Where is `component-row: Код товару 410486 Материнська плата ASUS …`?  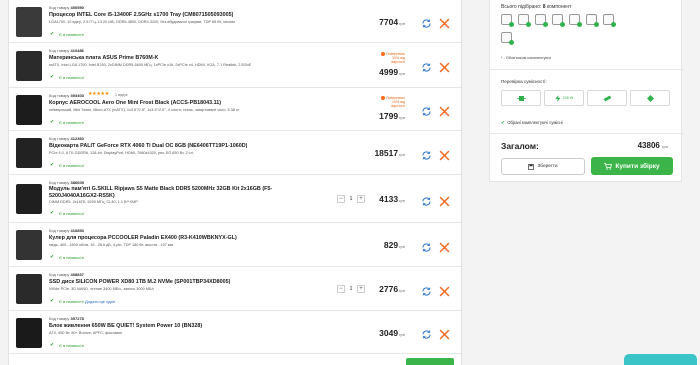 component-row: Код товару 410486 Материнська плата ASUS … is located at coordinates (235, 65).